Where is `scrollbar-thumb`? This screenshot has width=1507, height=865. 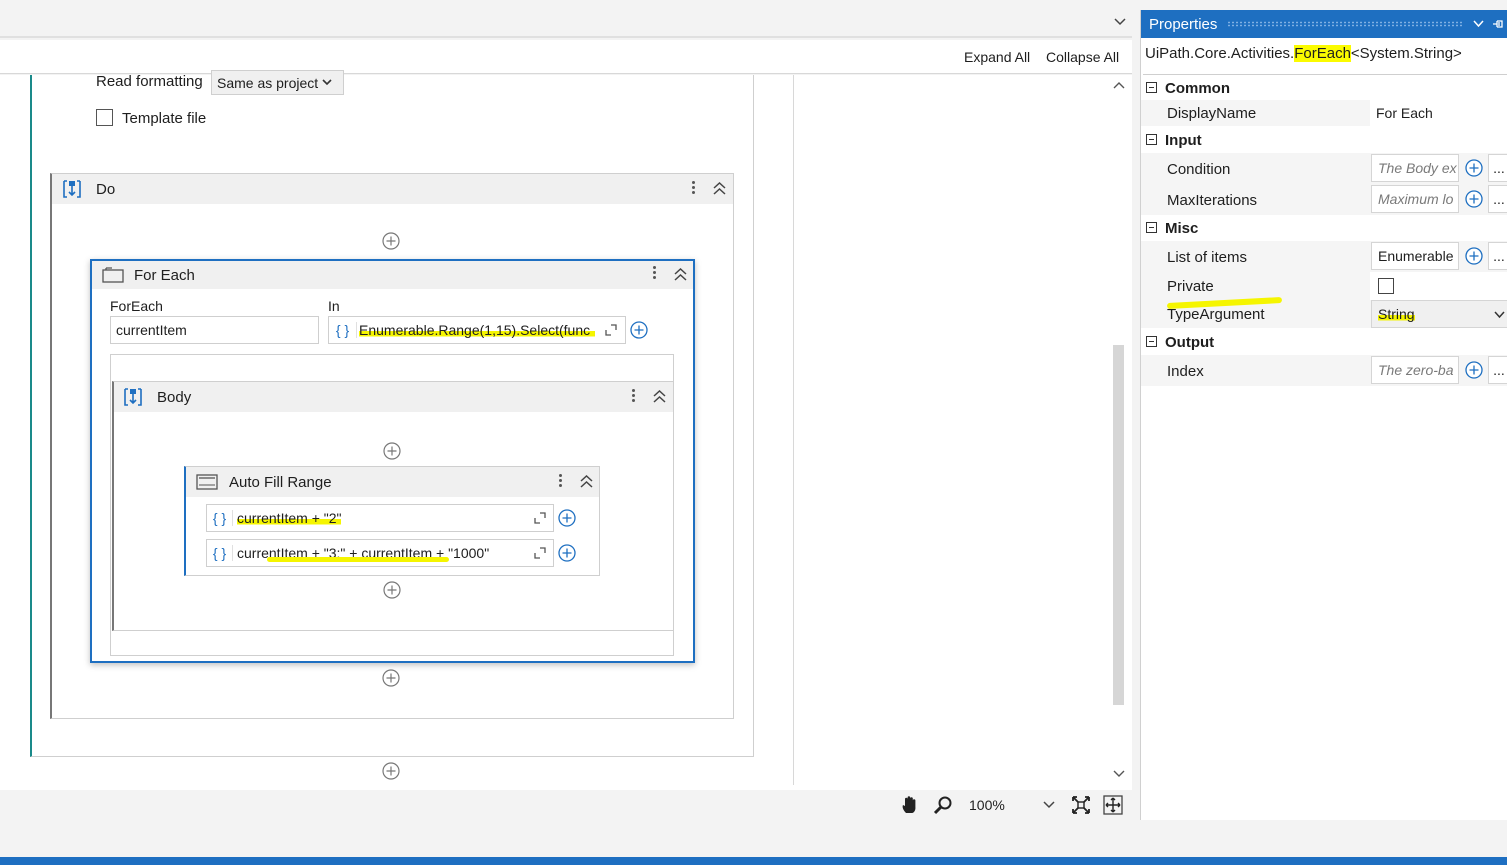
scrollbar-thumb is located at coordinates (1118, 525).